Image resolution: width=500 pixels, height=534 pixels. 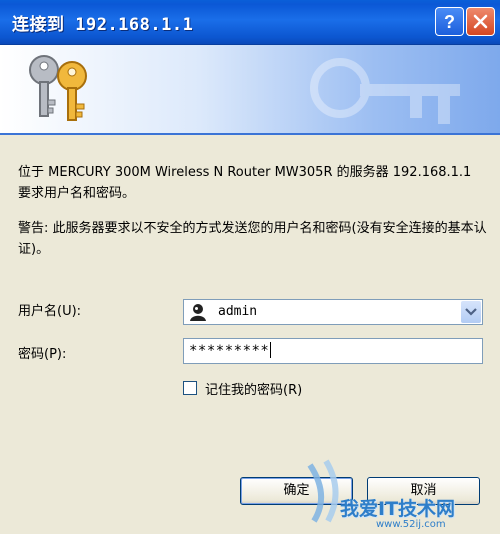 I want to click on username-label: 用户名(U):, so click(x=50, y=311).